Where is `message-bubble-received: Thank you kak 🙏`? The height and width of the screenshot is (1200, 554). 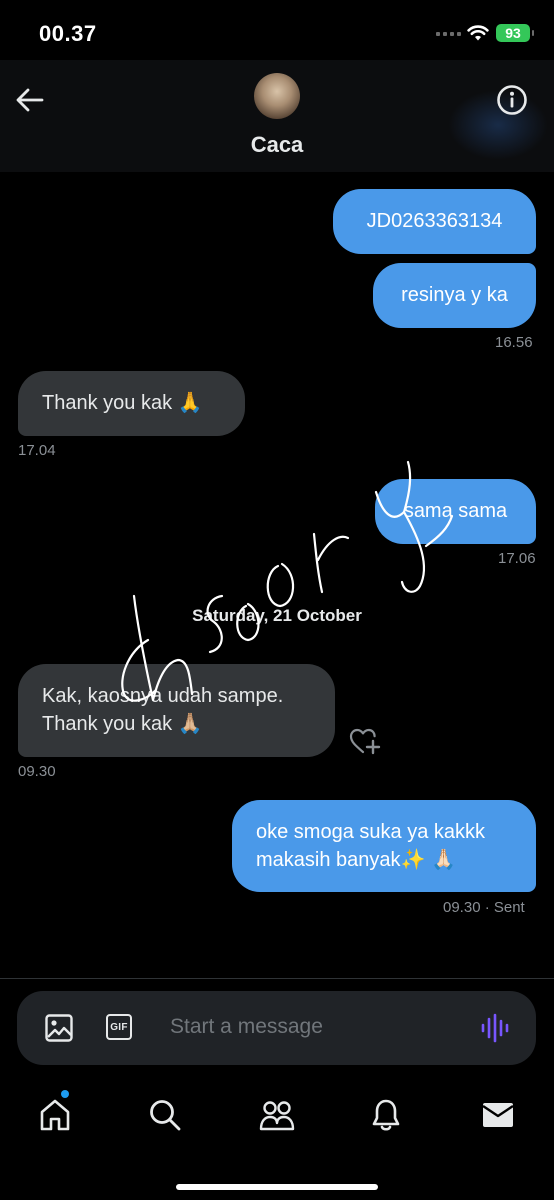
message-bubble-received: Thank you kak 🙏 is located at coordinates (131, 403).